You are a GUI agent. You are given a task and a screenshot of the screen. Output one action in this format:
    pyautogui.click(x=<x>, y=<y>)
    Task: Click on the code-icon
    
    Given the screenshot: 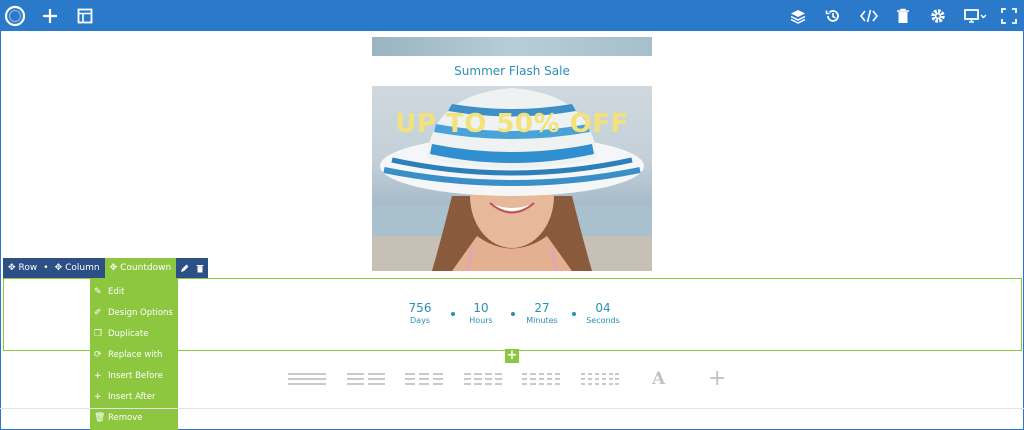 What is the action you would take?
    pyautogui.click(x=869, y=16)
    